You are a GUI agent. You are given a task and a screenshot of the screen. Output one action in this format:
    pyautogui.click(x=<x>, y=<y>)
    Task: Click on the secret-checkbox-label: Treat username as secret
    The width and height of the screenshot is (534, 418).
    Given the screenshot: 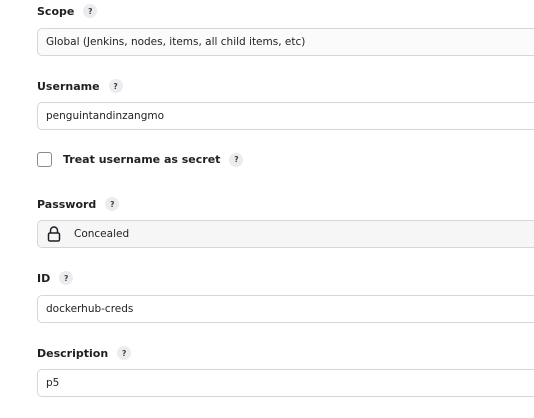 What is the action you would take?
    pyautogui.click(x=141, y=159)
    